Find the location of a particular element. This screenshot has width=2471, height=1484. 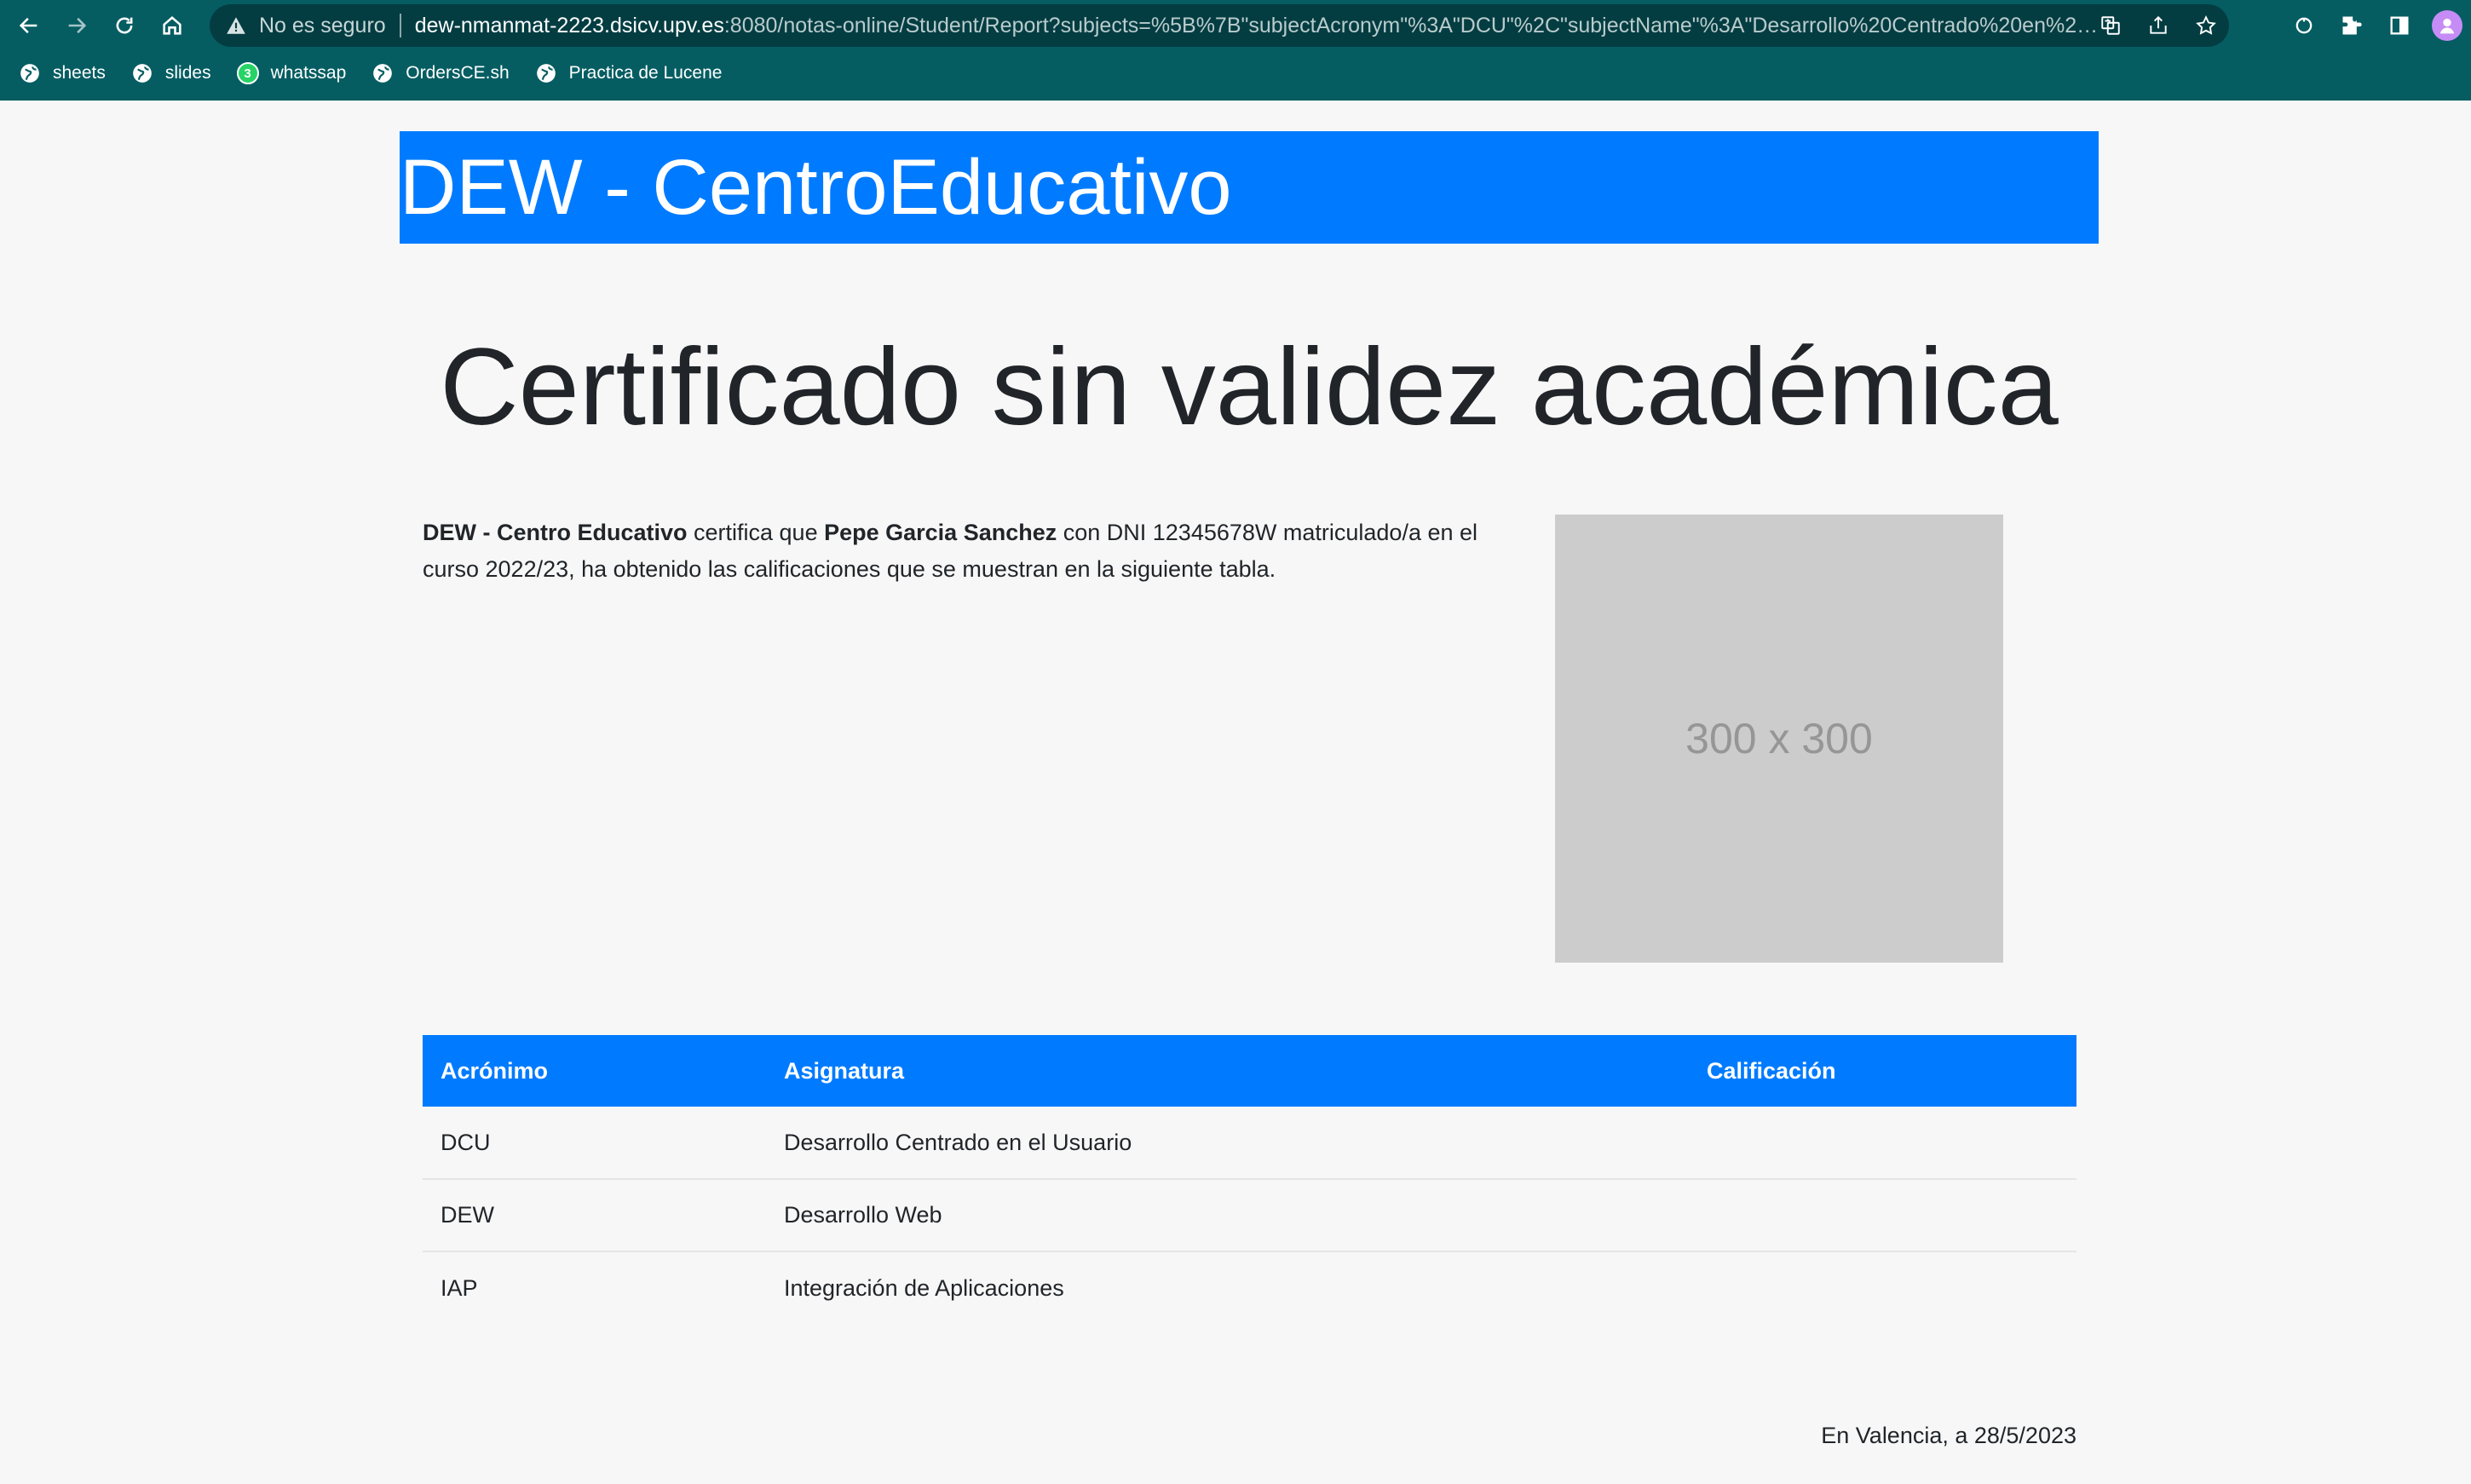

reload-button is located at coordinates (124, 25).